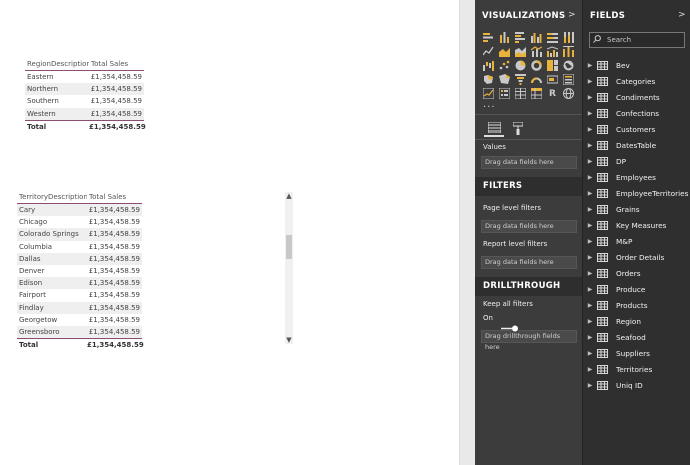 The image size is (690, 465). I want to click on donut-chart-icon, so click(536, 65).